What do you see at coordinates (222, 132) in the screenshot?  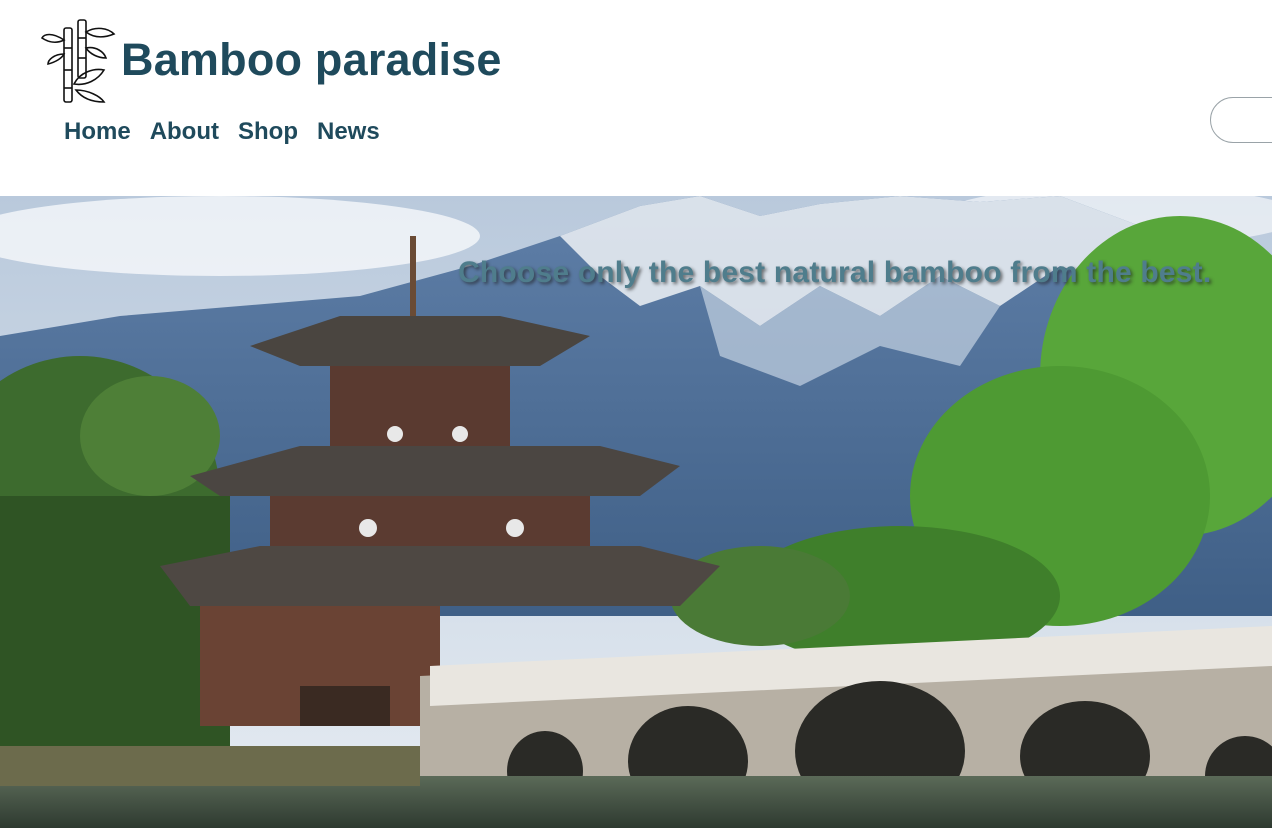 I see `main-nav: Home About Shop News` at bounding box center [222, 132].